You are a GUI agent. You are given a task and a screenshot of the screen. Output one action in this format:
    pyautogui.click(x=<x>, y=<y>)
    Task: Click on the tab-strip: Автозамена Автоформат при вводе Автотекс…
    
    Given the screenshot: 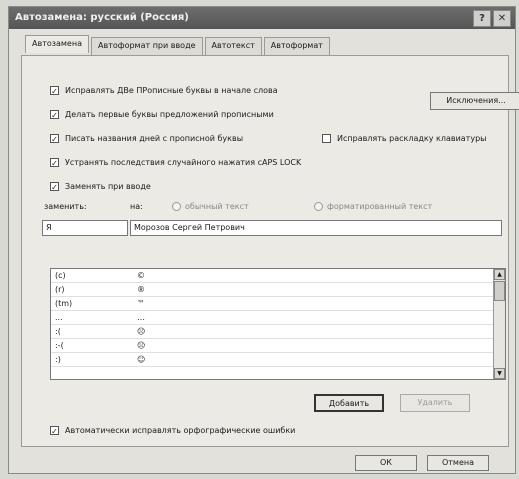 What is the action you would take?
    pyautogui.click(x=178, y=45)
    